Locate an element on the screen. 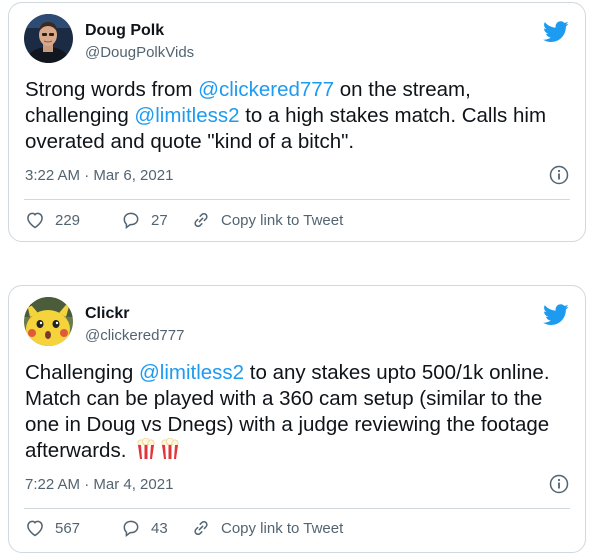 Image resolution: width=600 pixels, height=555 pixels. like-count: 229 is located at coordinates (68, 220).